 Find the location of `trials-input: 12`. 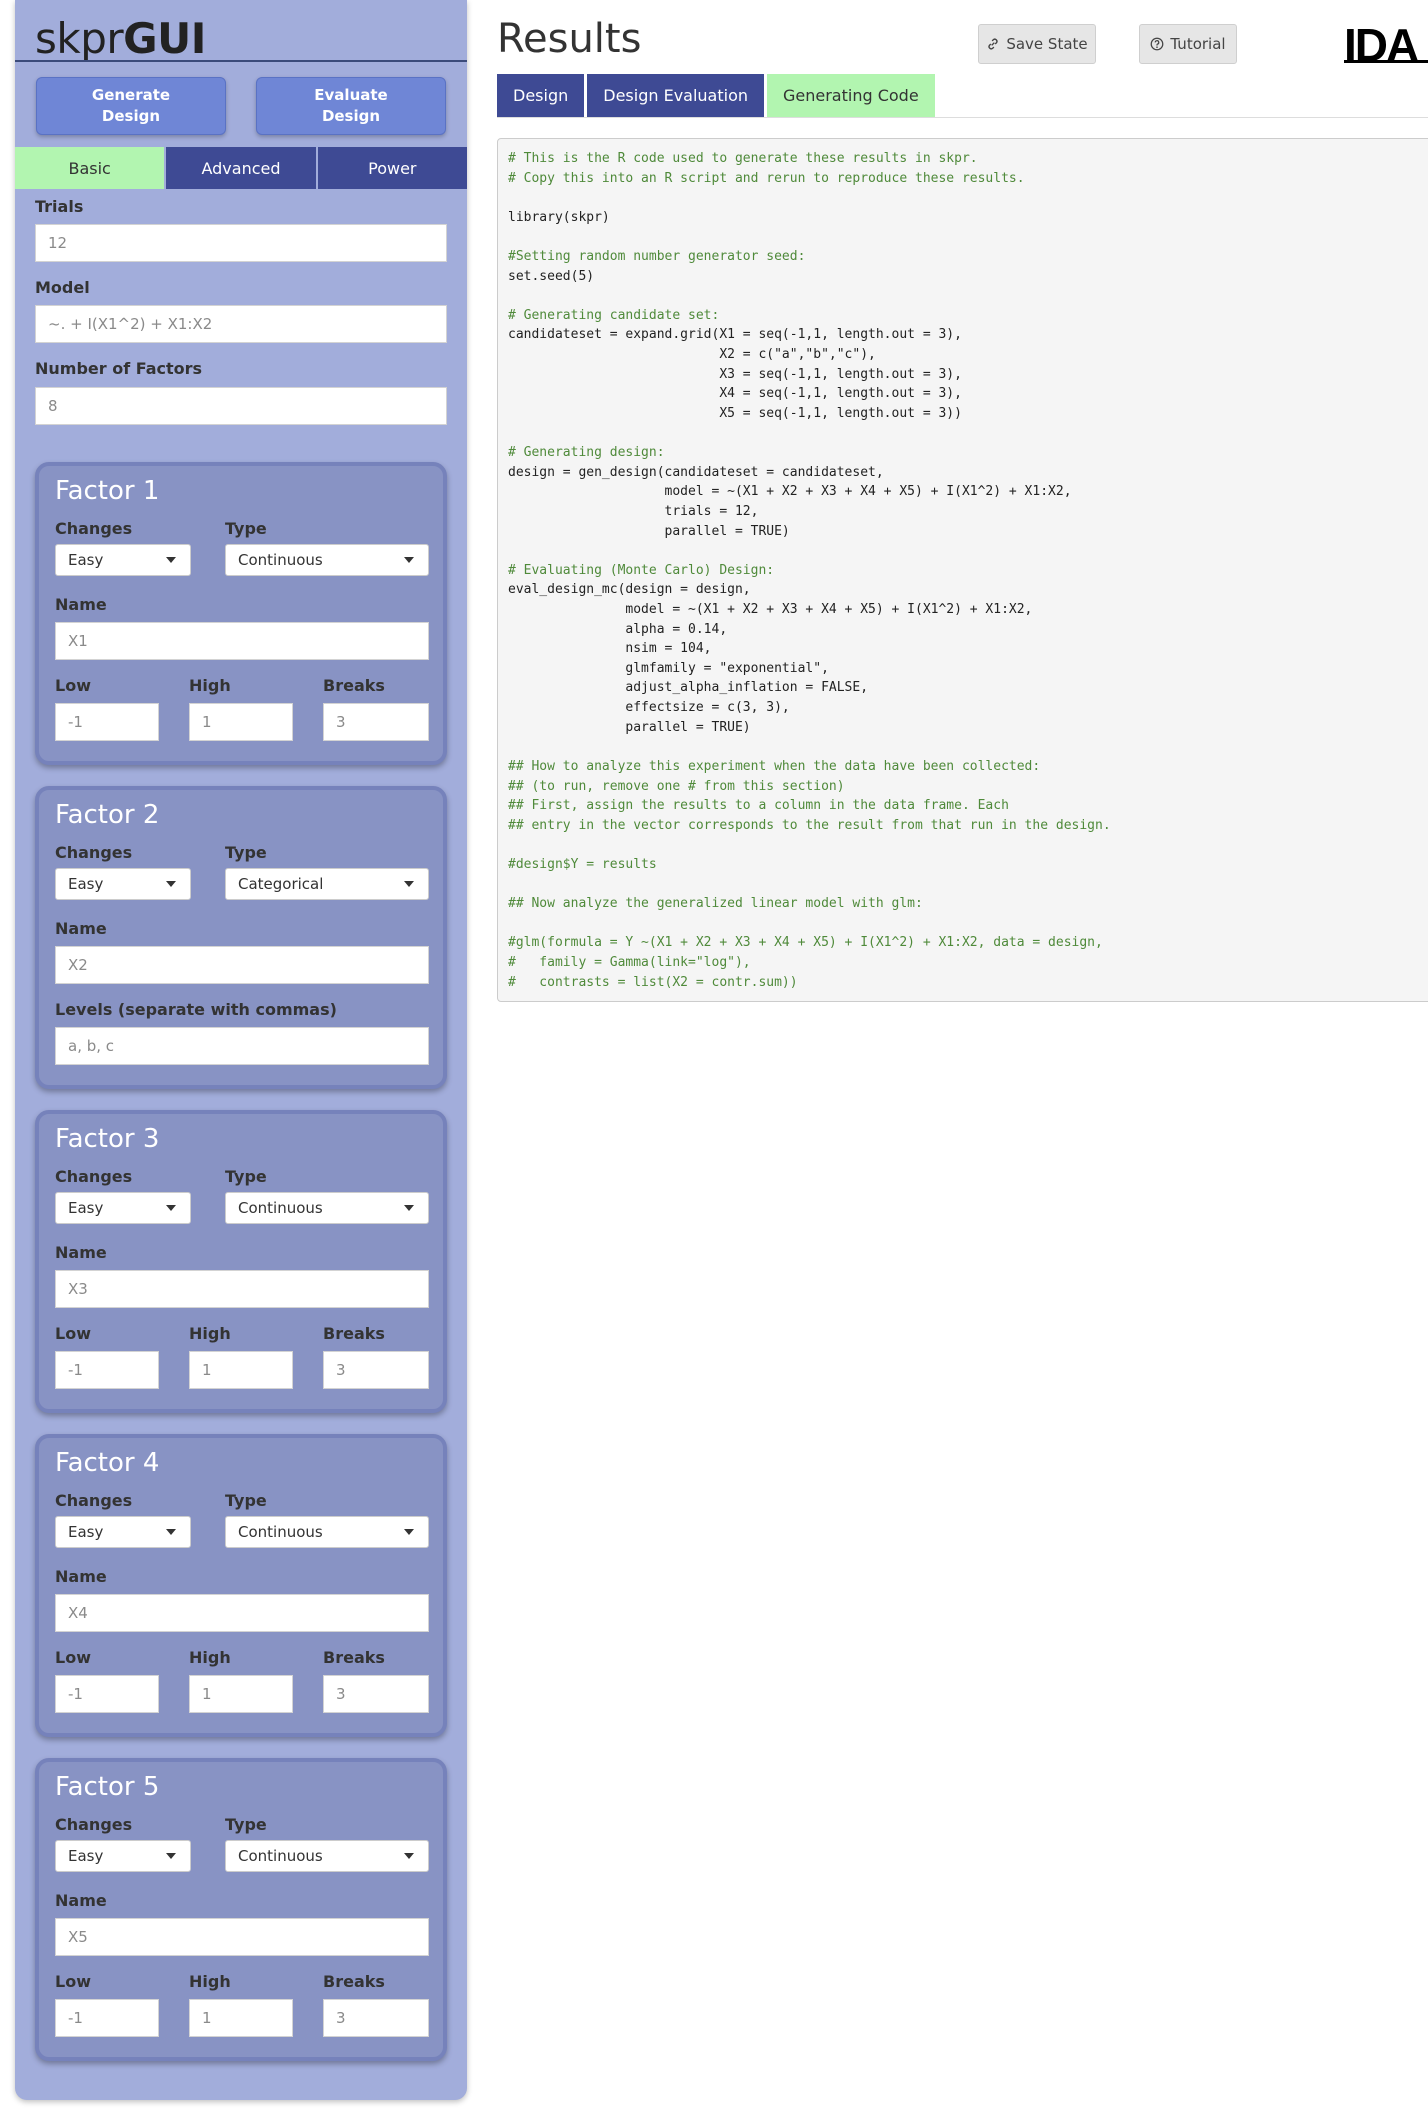

trials-input: 12 is located at coordinates (241, 243).